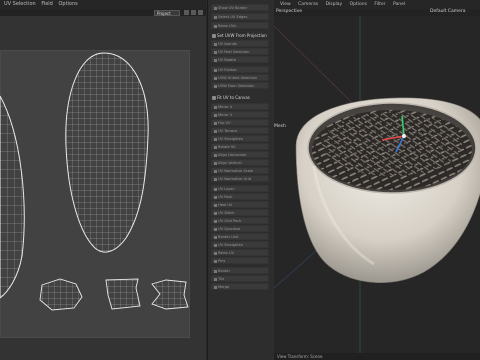 The height and width of the screenshot is (360, 480). I want to click on viewport-label-bar: Perspective, so click(289, 12).